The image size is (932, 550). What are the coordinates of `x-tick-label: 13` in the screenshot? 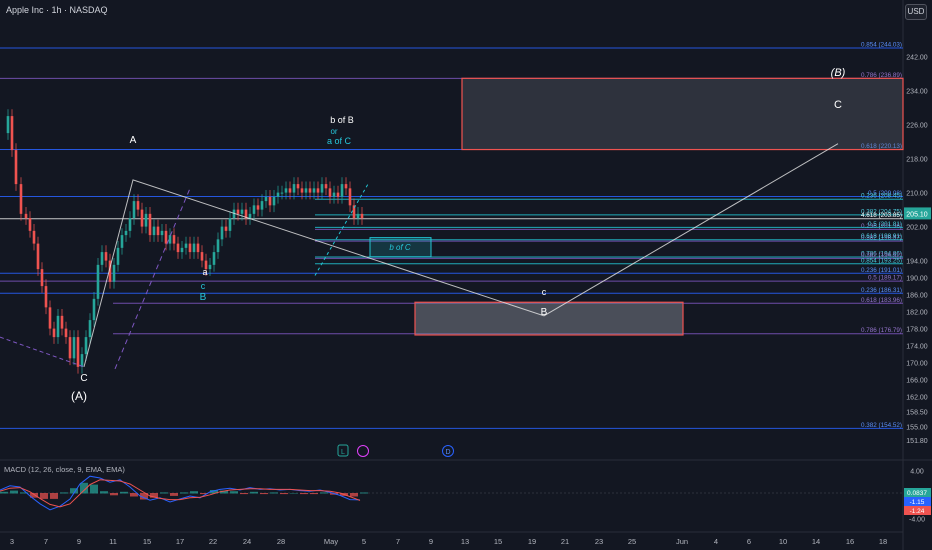 It's located at (465, 541).